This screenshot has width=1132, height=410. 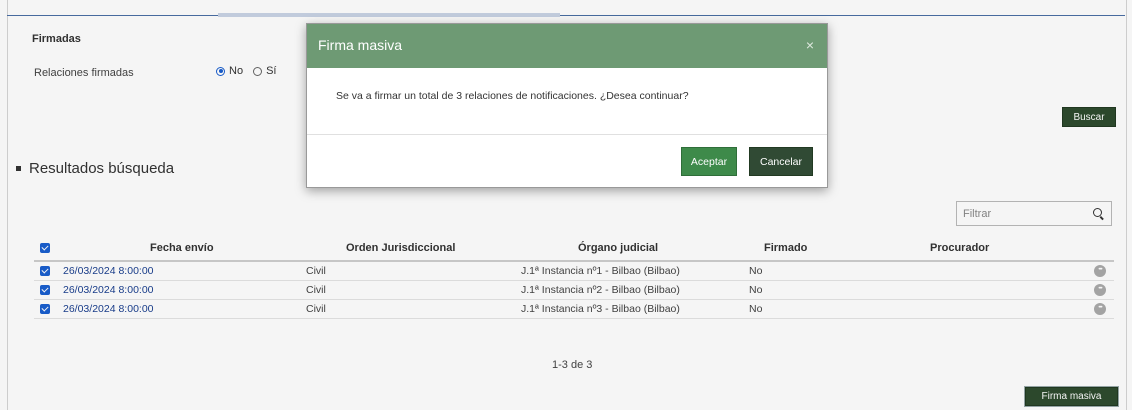 I want to click on dialog-footer: Aceptar Cancelar, so click(x=567, y=161).